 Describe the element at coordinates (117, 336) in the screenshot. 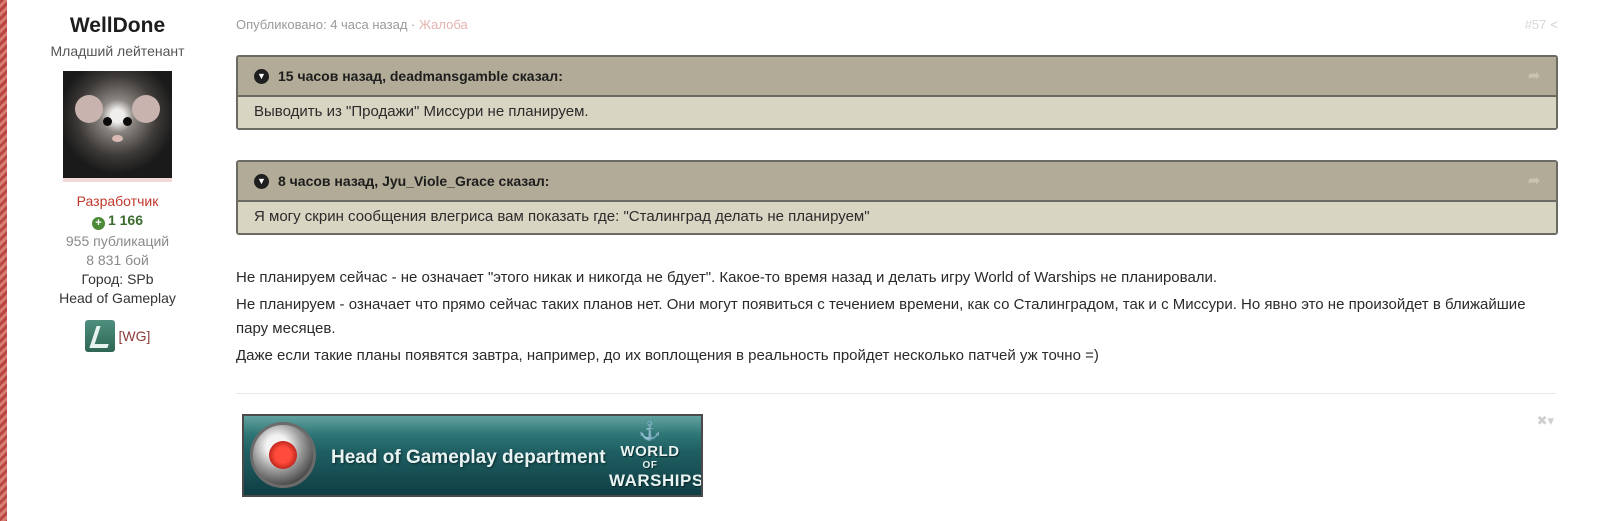

I see `author-clan: [WG]` at that location.